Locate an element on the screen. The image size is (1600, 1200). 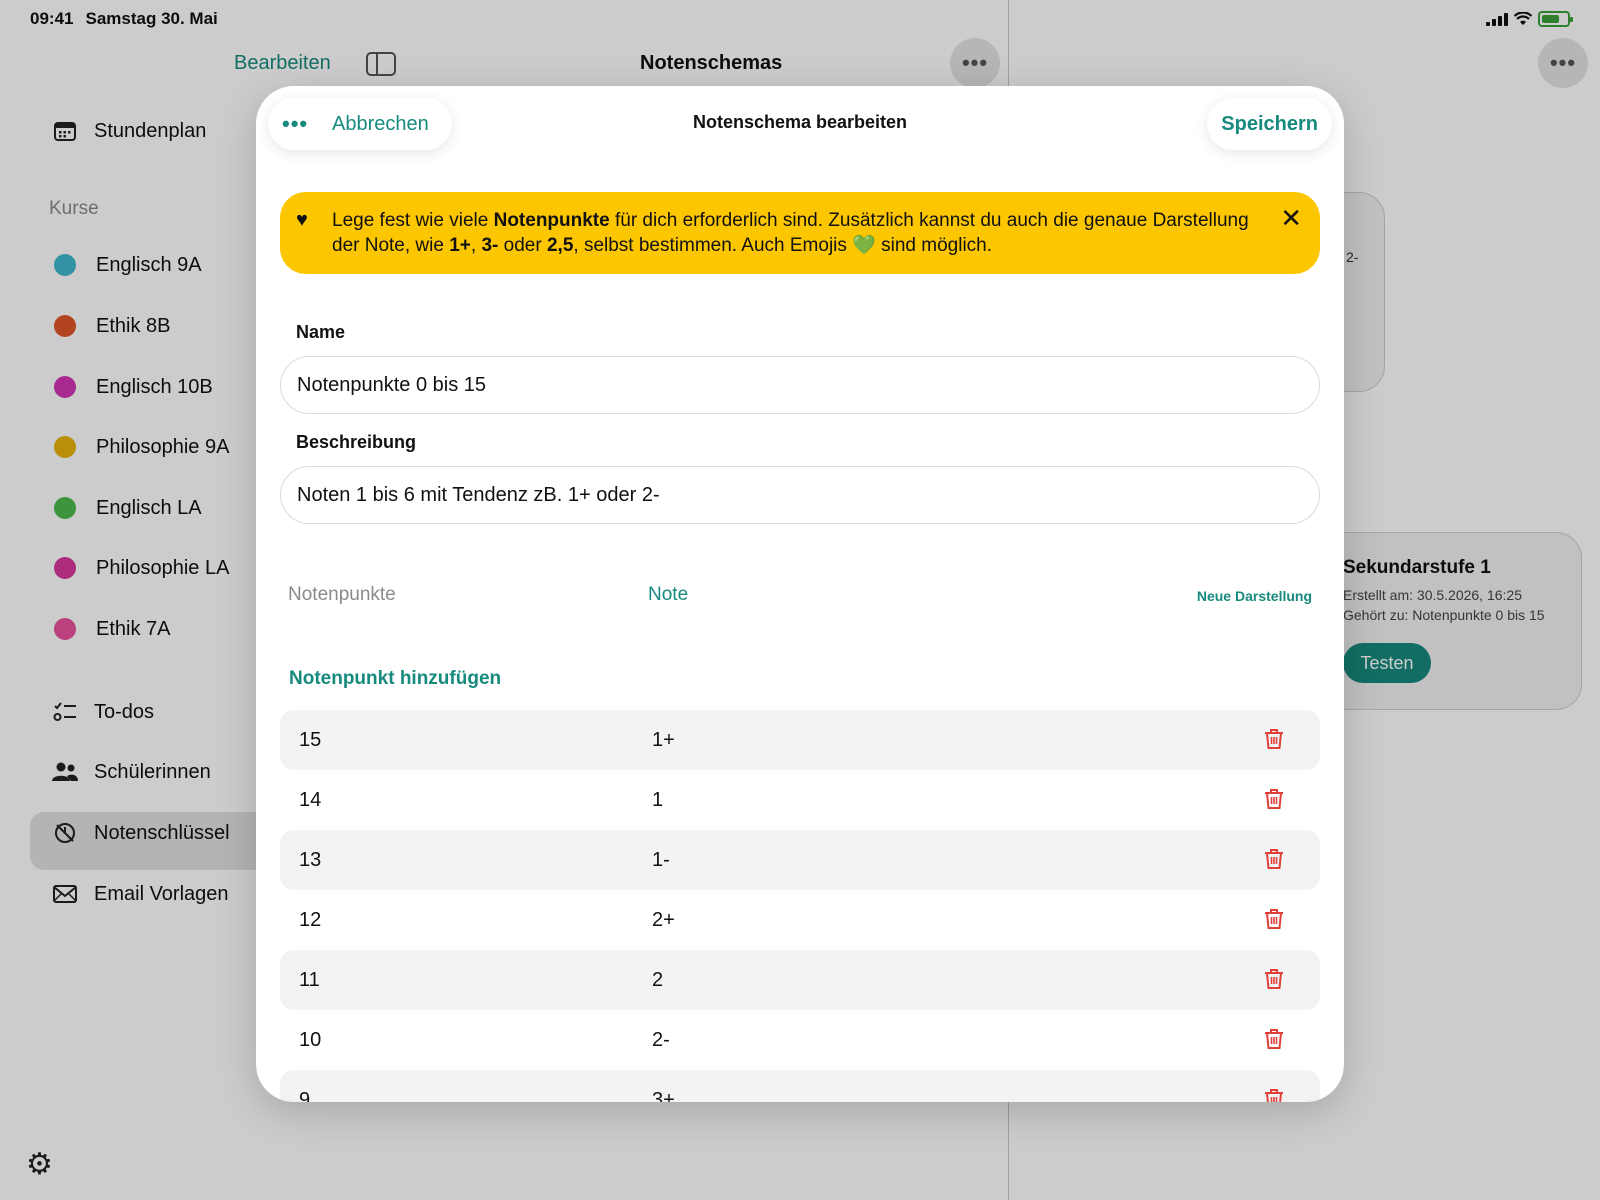
table-row: 12 2+ is located at coordinates (800, 920).